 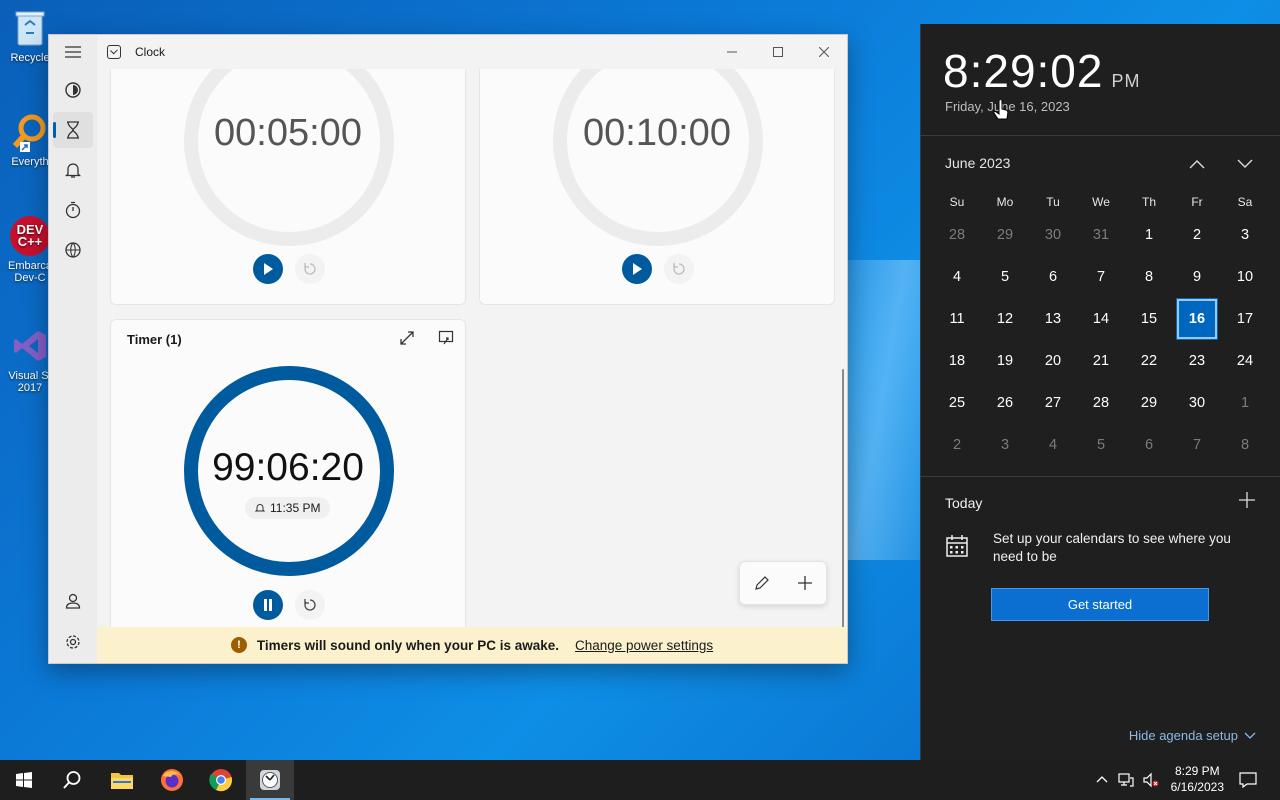 What do you see at coordinates (1197, 319) in the screenshot?
I see `calendar-day-today: 16` at bounding box center [1197, 319].